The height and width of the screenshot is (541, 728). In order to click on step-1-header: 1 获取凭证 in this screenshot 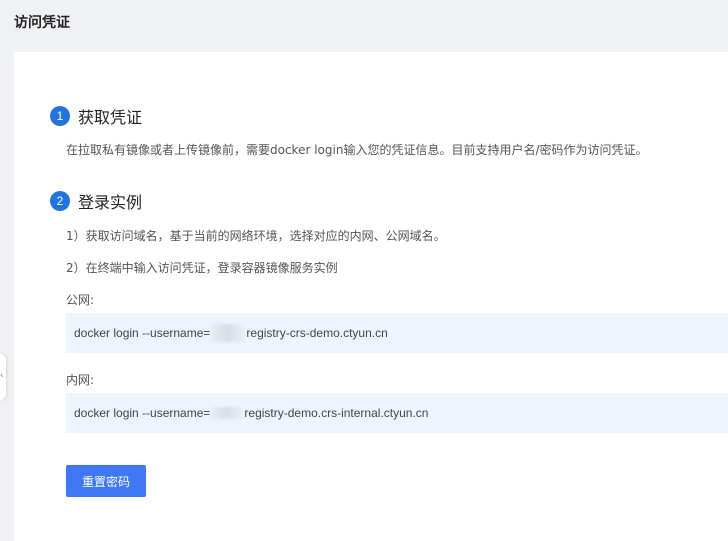, I will do `click(96, 116)`.